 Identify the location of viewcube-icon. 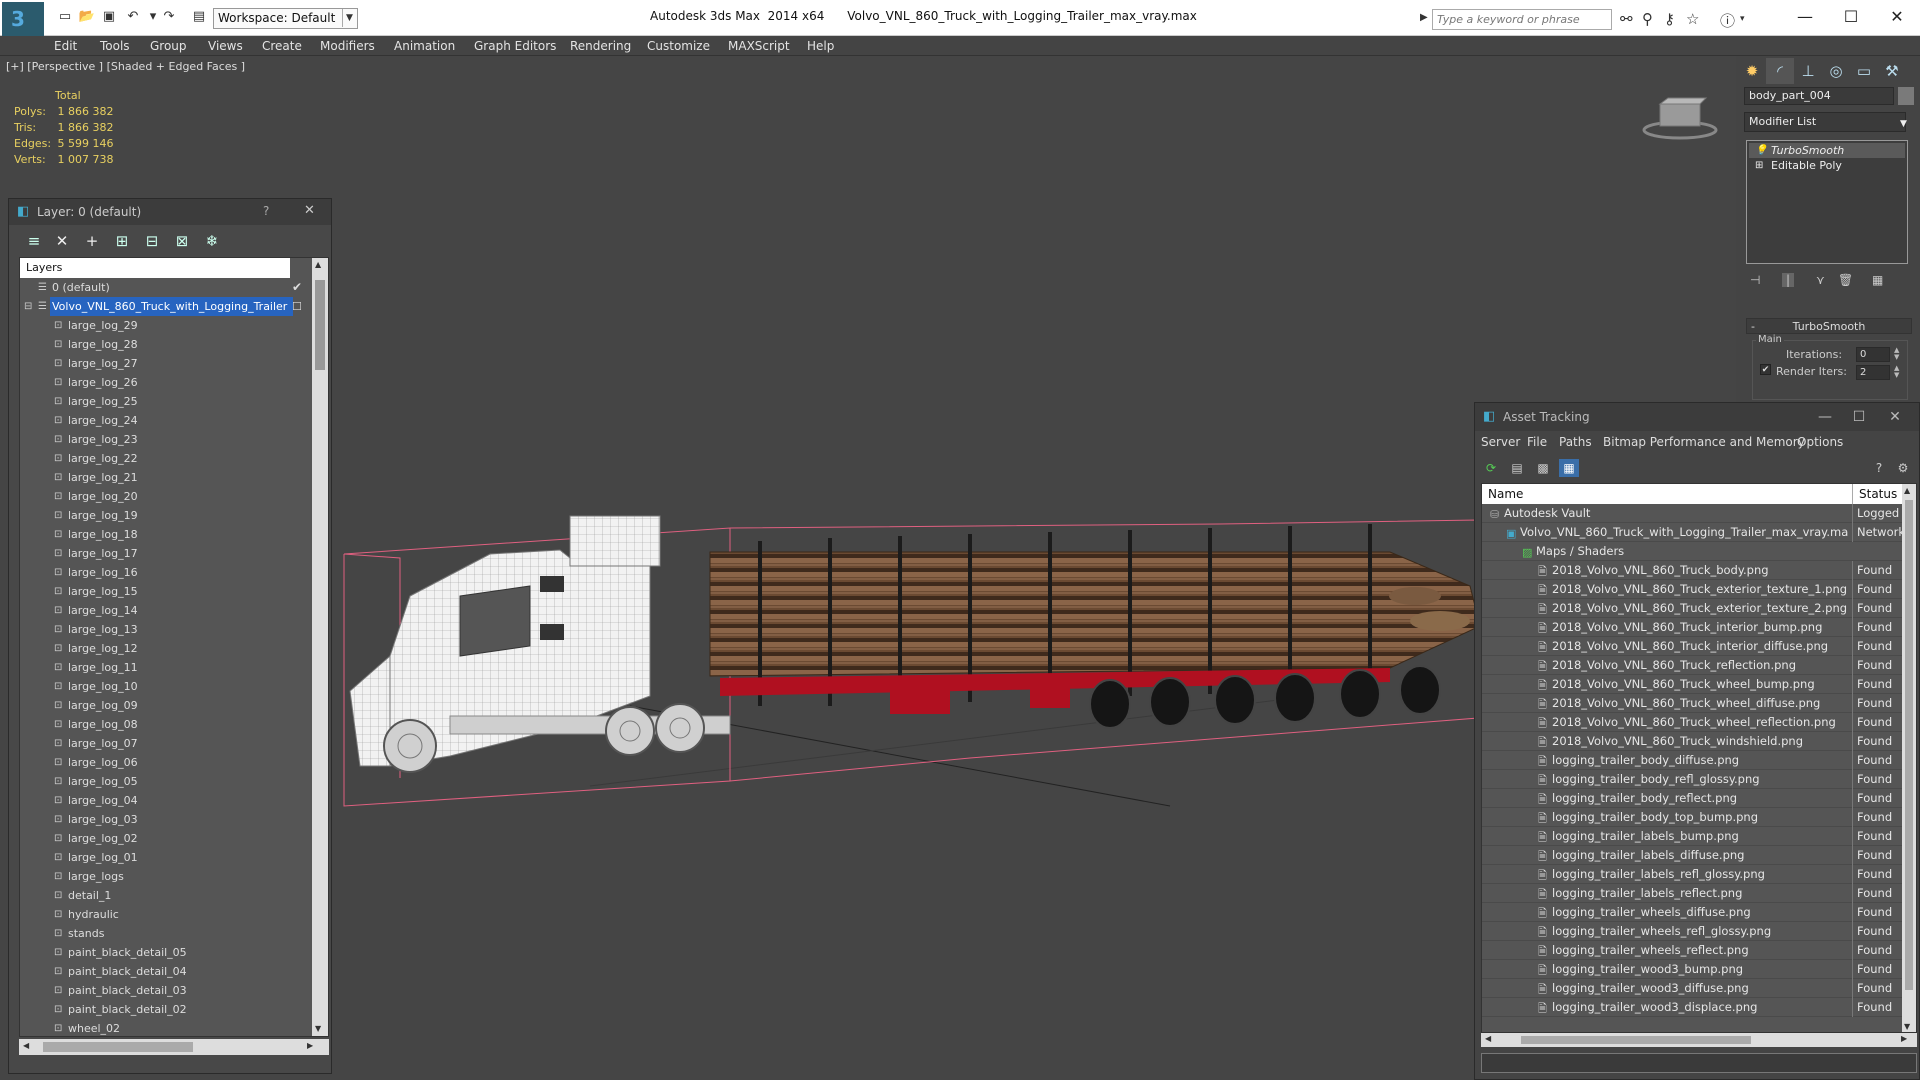
(1680, 117).